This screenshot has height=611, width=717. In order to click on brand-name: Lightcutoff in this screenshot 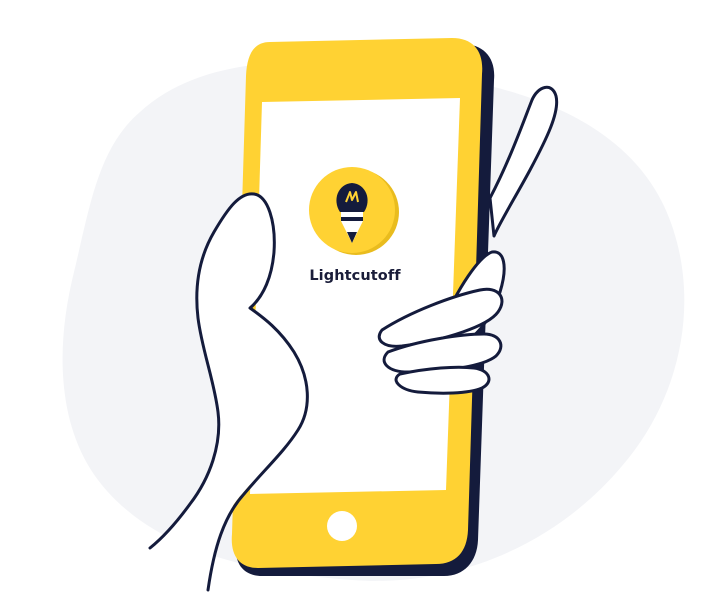, I will do `click(355, 276)`.